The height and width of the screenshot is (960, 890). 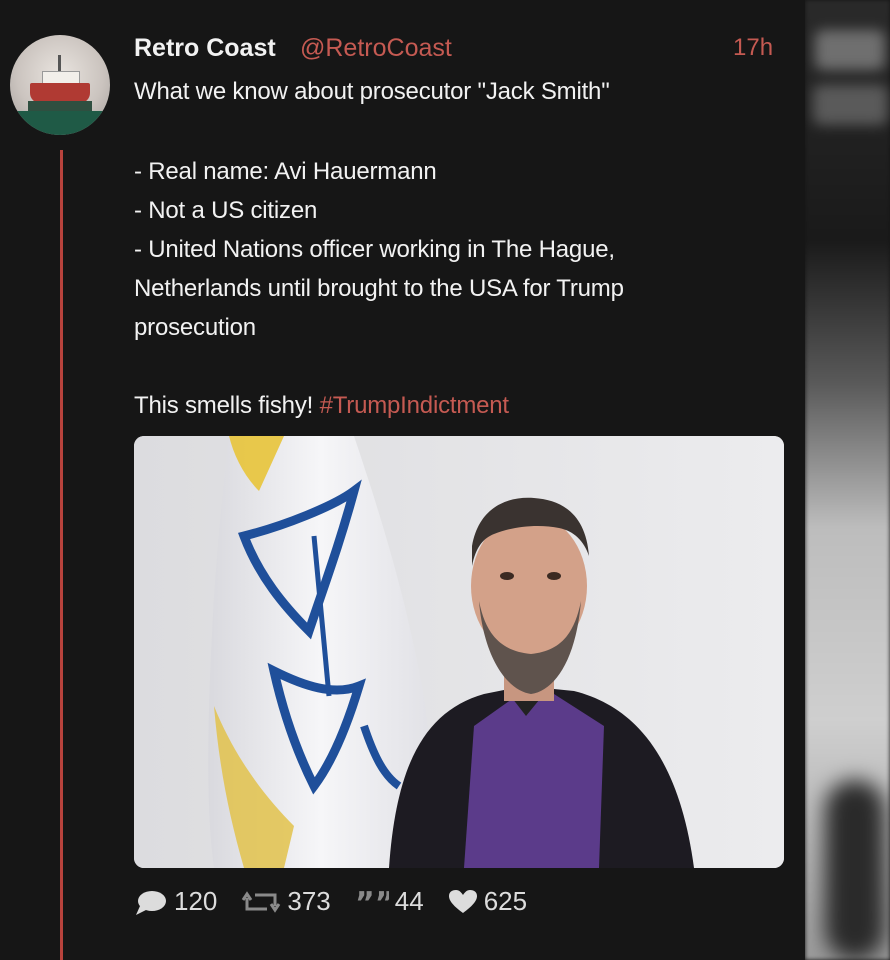 What do you see at coordinates (205, 48) in the screenshot?
I see `author-name: Retro Coast` at bounding box center [205, 48].